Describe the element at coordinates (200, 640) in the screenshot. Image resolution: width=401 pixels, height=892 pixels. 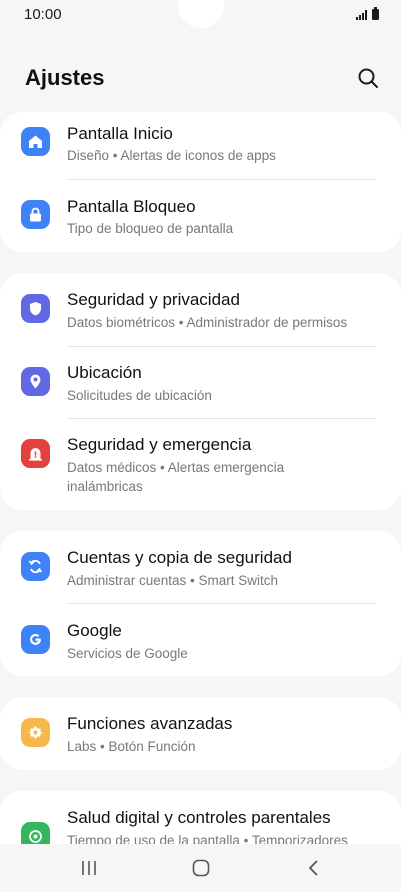
I see `setting-google: Google Servicios de Google` at that location.